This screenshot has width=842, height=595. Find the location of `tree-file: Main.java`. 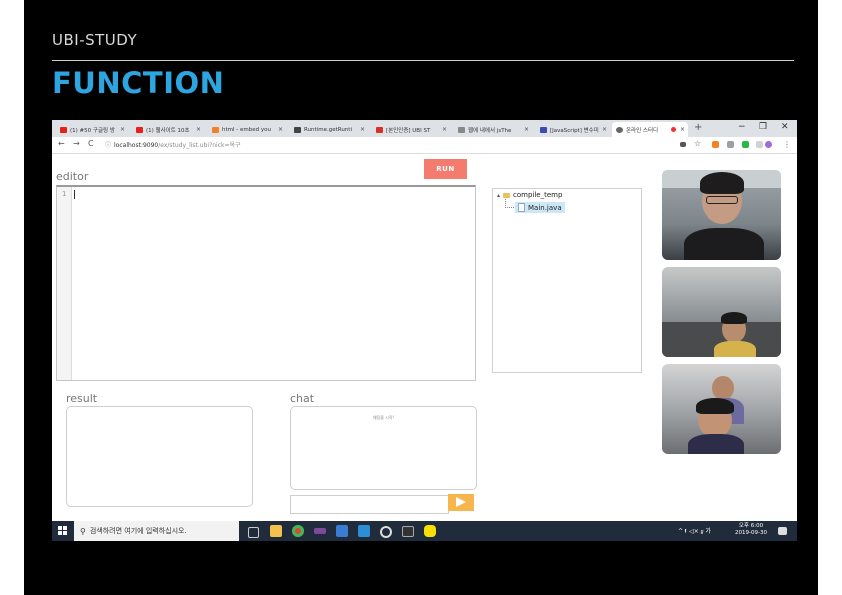

tree-file: Main.java is located at coordinates (540, 207).